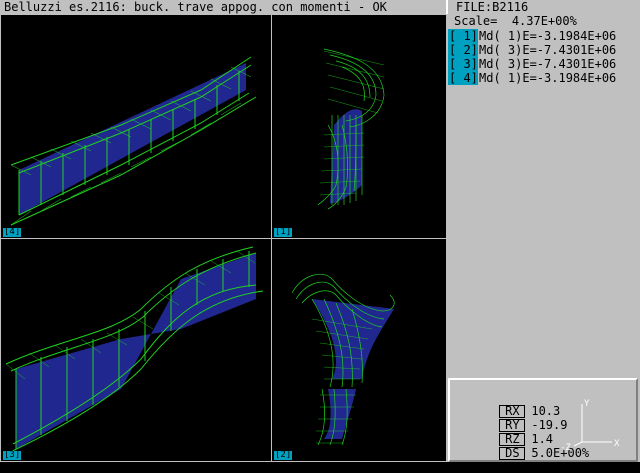 The width and height of the screenshot is (640, 473). What do you see at coordinates (283, 455) in the screenshot?
I see `viewport-label: [2]` at bounding box center [283, 455].